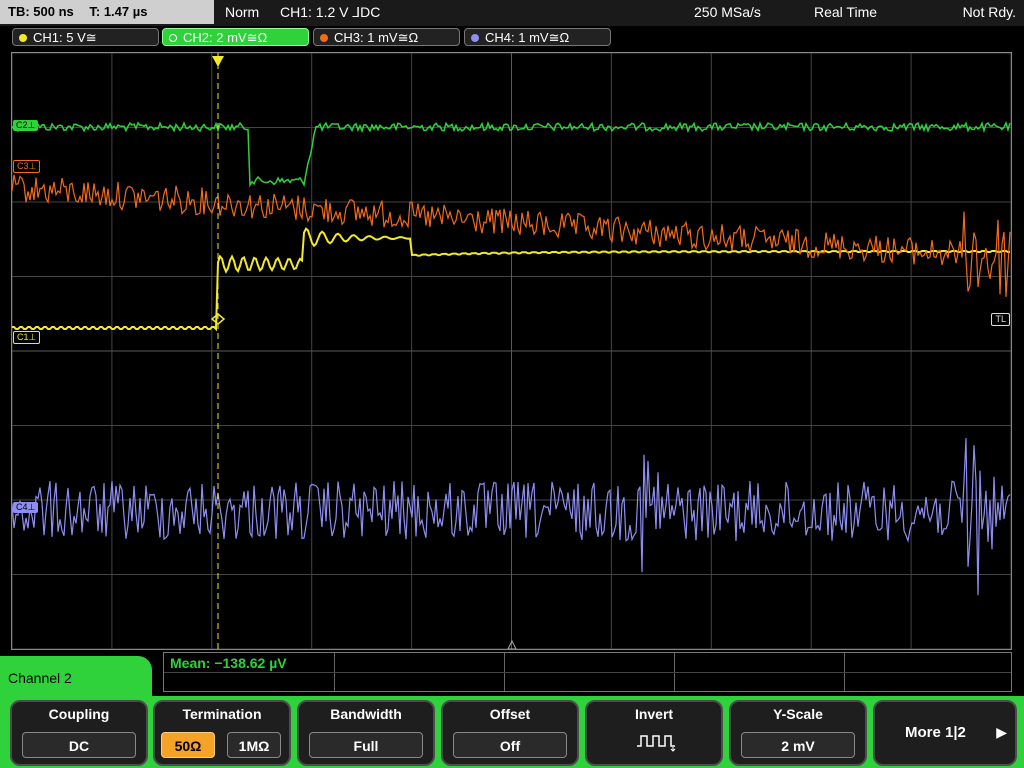 The height and width of the screenshot is (768, 1024). Describe the element at coordinates (173, 38) in the screenshot. I see `ch2-dot-icon` at that location.